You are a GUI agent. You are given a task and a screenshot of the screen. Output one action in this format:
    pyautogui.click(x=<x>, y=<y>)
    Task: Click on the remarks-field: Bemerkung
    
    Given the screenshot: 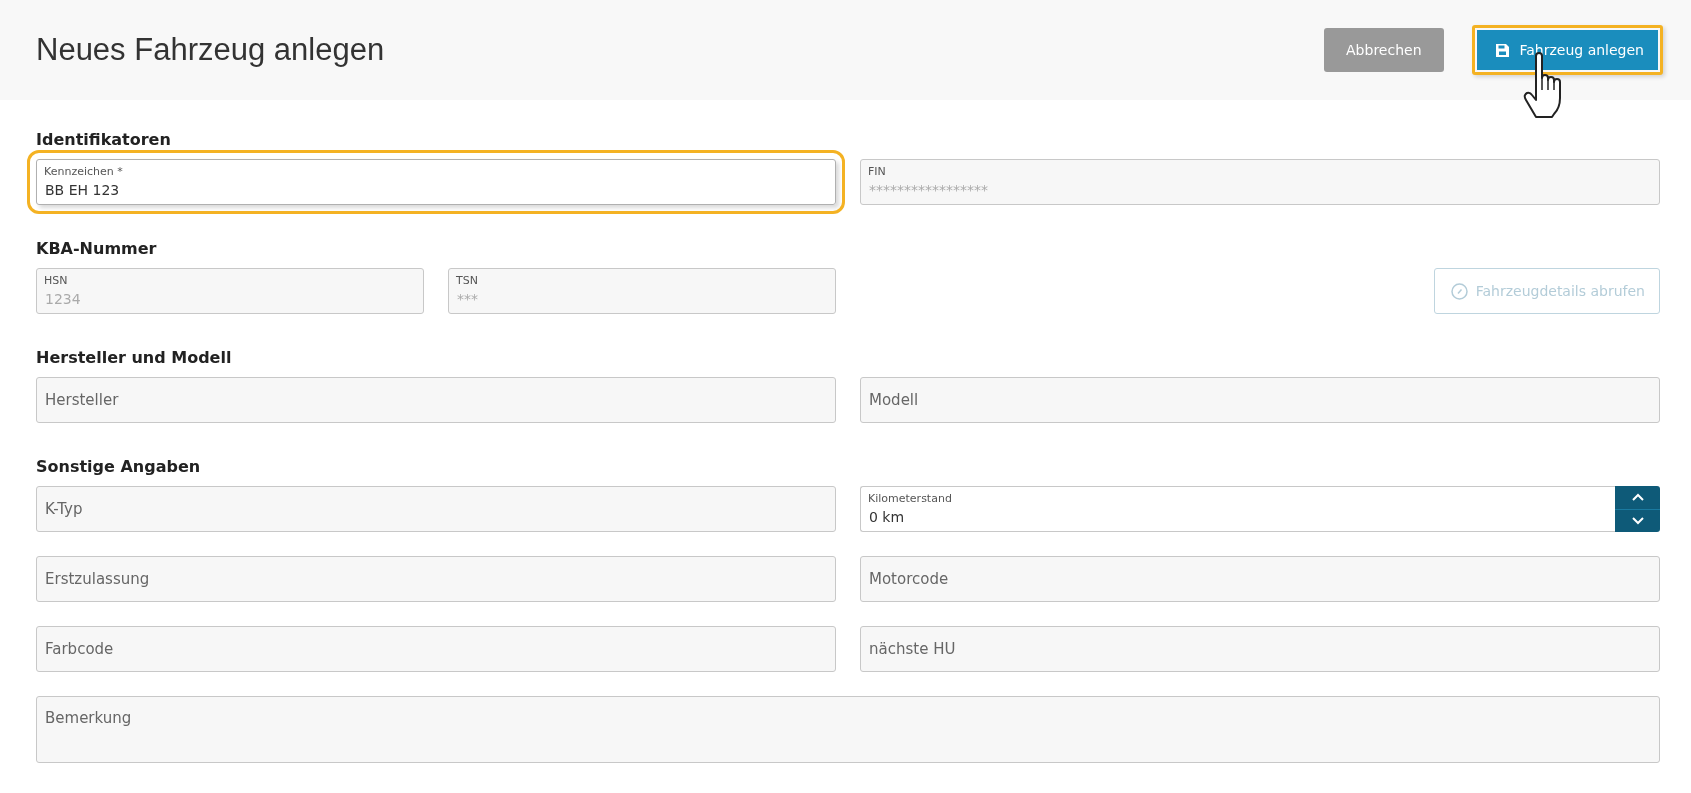 What is the action you would take?
    pyautogui.click(x=848, y=729)
    